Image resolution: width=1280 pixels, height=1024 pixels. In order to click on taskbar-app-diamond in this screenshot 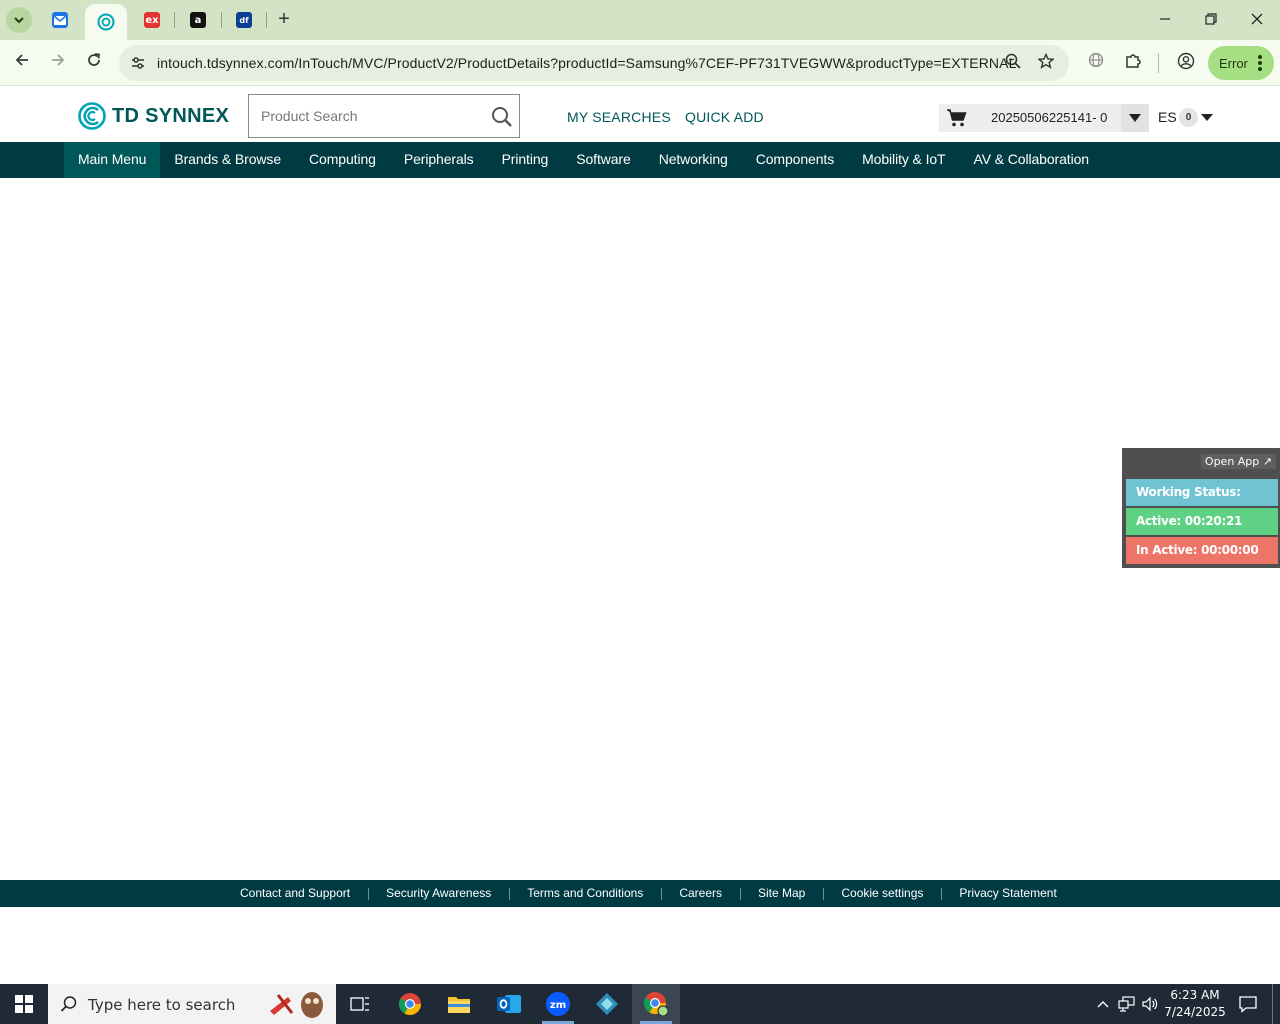, I will do `click(607, 1004)`.